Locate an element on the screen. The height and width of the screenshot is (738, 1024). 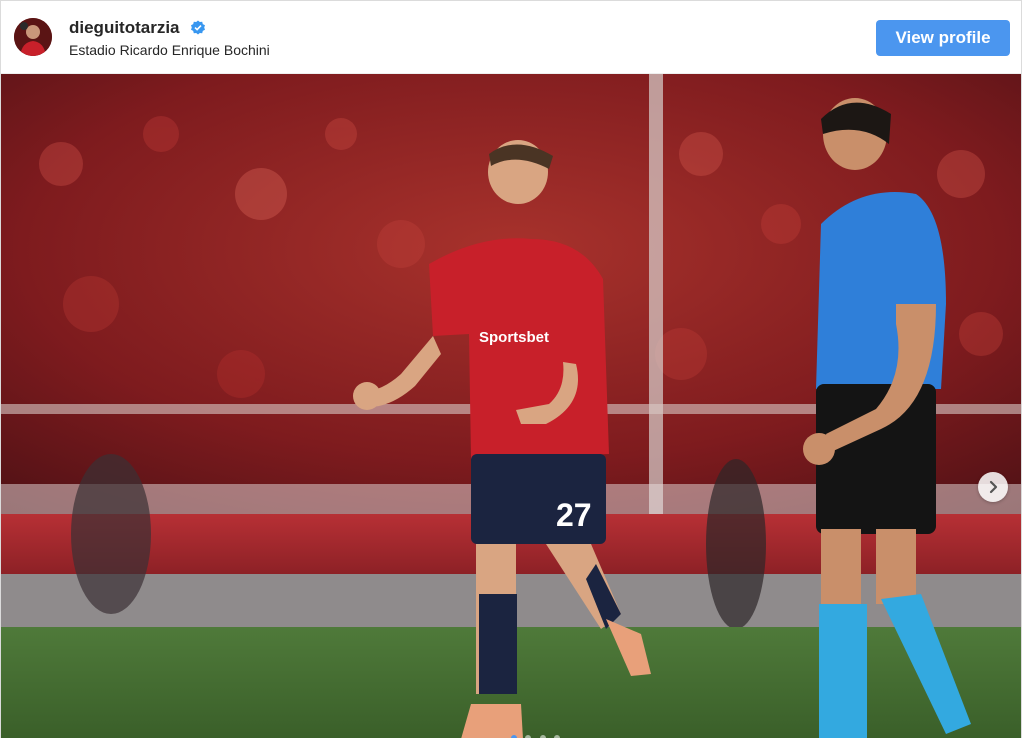
verified-badge-icon is located at coordinates (197, 27).